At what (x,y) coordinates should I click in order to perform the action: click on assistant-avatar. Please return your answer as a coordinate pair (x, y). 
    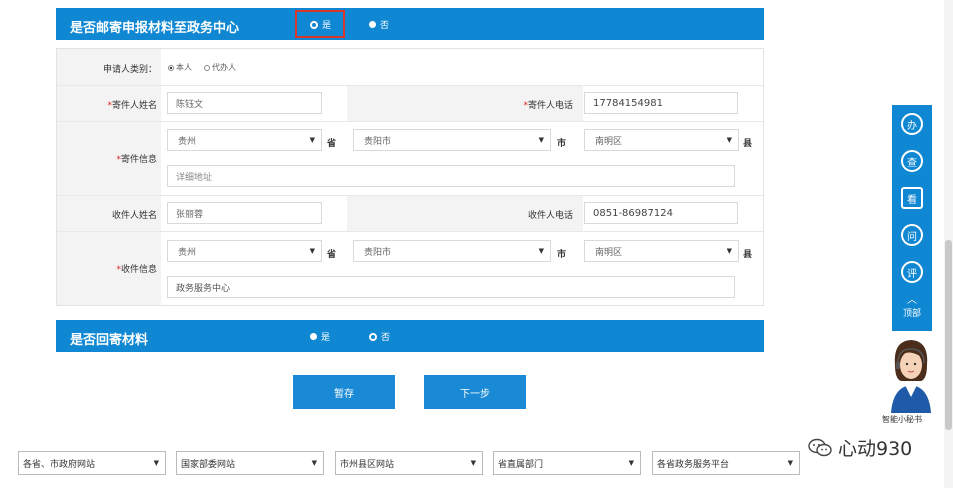
    Looking at the image, I should click on (911, 375).